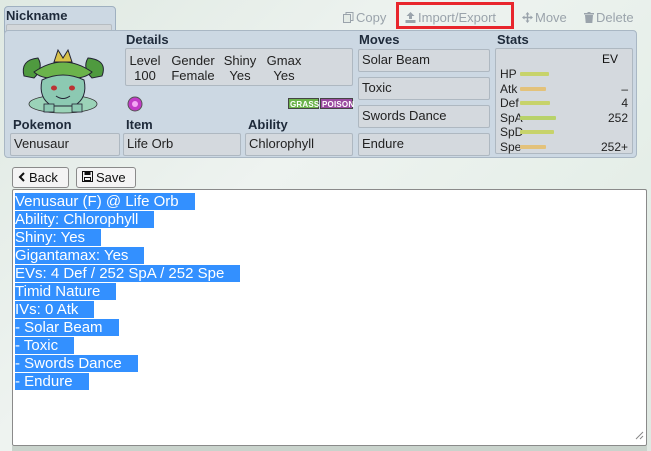 Image resolution: width=651 pixels, height=451 pixels. What do you see at coordinates (329, 274) in the screenshot?
I see `export-text-line: EVs: 4 Def / 252 SpA / 252 Spe` at bounding box center [329, 274].